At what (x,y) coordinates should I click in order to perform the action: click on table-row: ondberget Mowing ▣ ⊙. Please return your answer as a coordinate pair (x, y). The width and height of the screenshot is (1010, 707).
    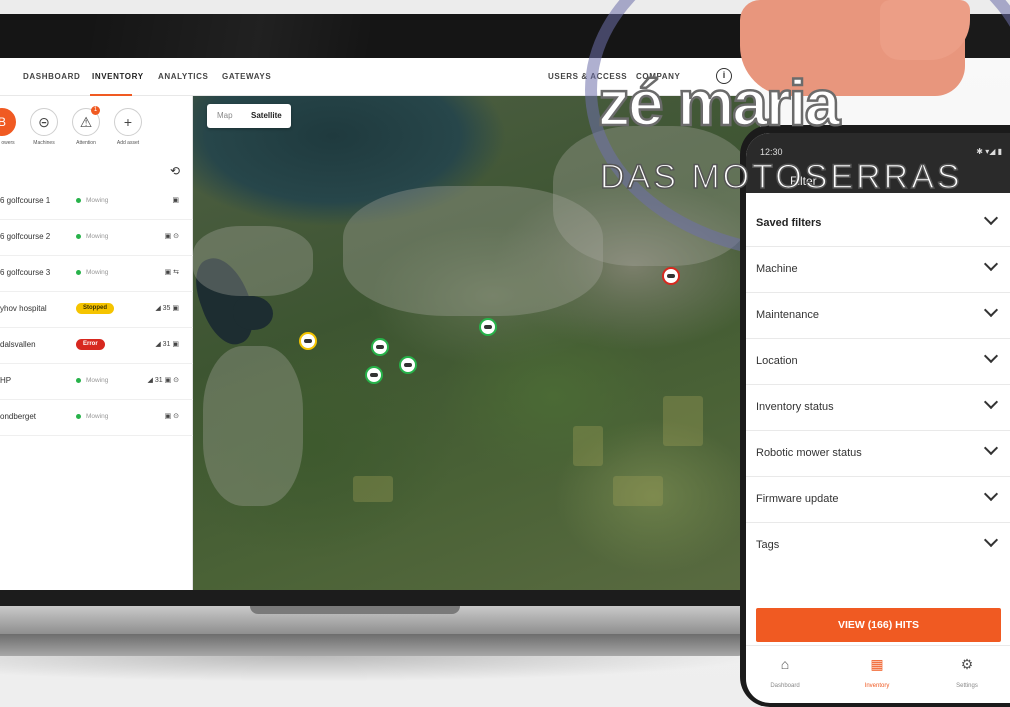
    Looking at the image, I should click on (96, 418).